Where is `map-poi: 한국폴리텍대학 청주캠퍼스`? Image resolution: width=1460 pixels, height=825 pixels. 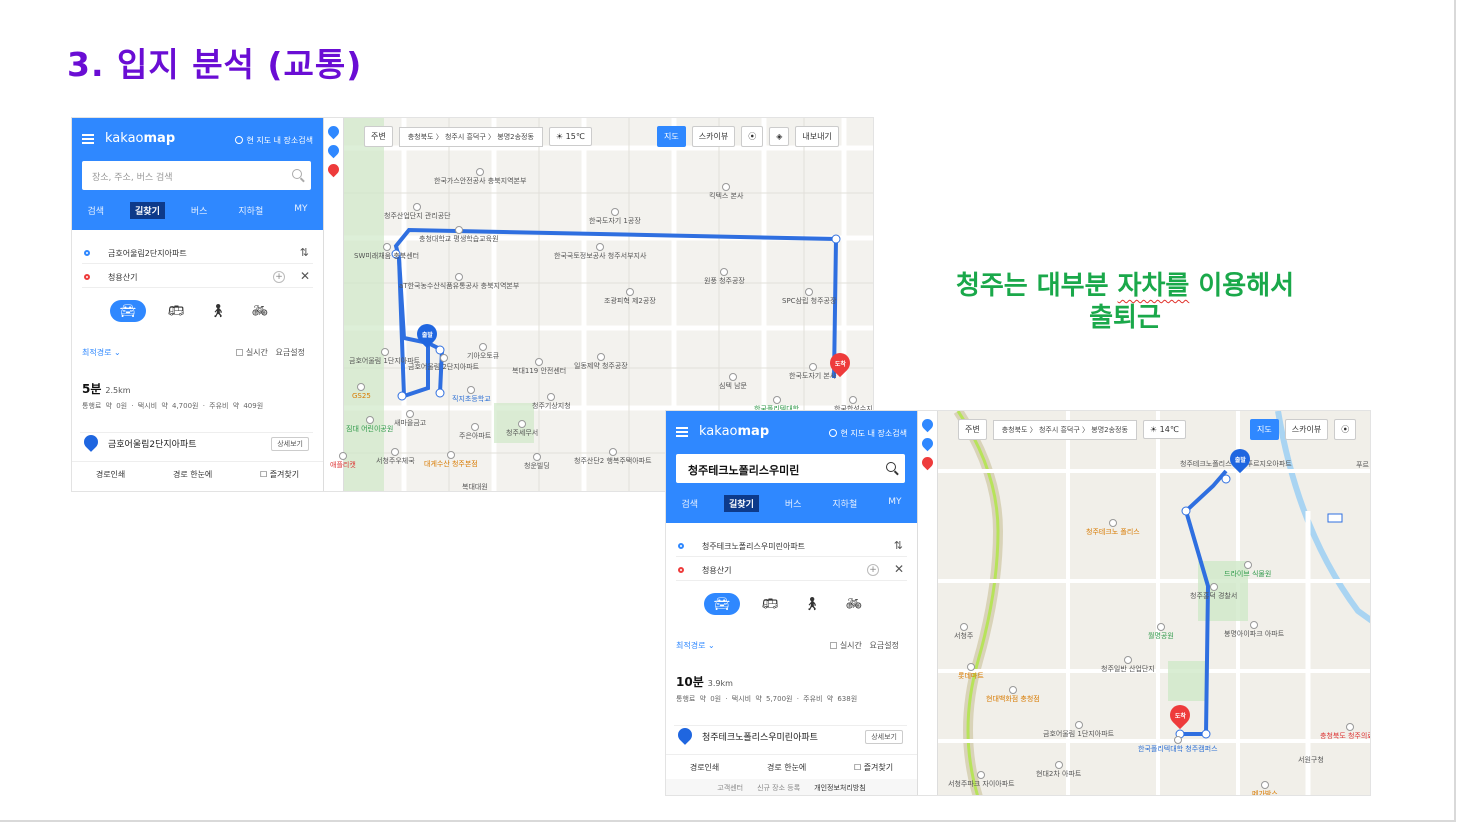 map-poi: 한국폴리텍대학 청주캠퍼스 is located at coordinates (1178, 744).